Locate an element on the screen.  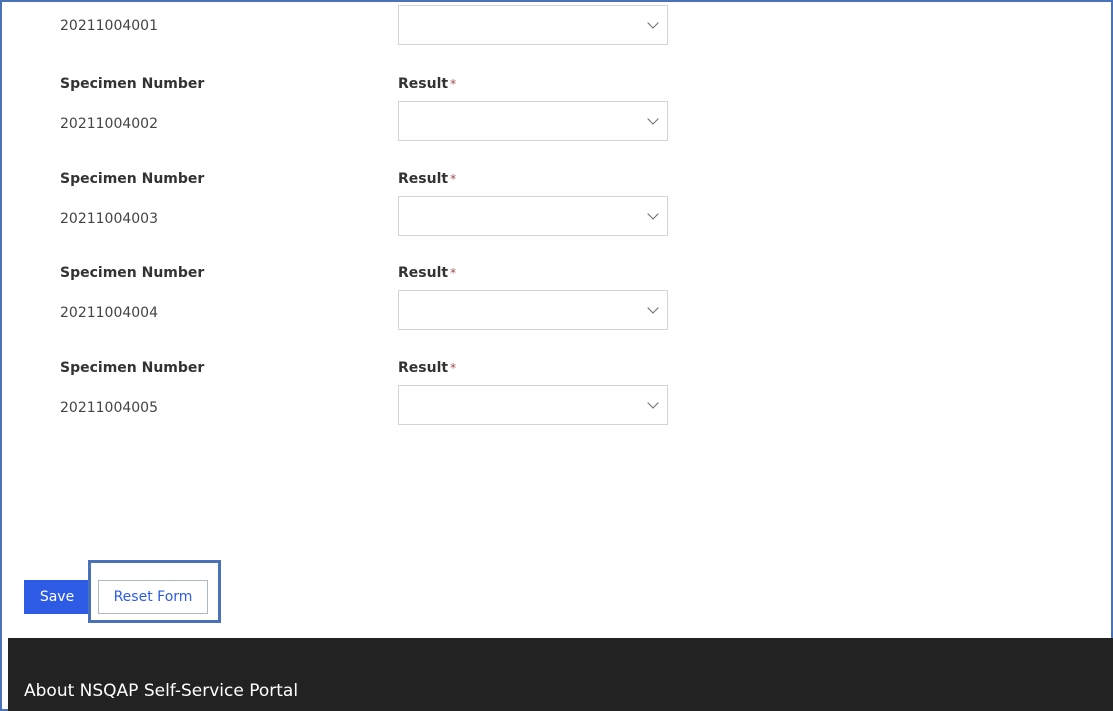
specimen-row: Specimen Number 20211004002 Result * is located at coordinates (556, 116).